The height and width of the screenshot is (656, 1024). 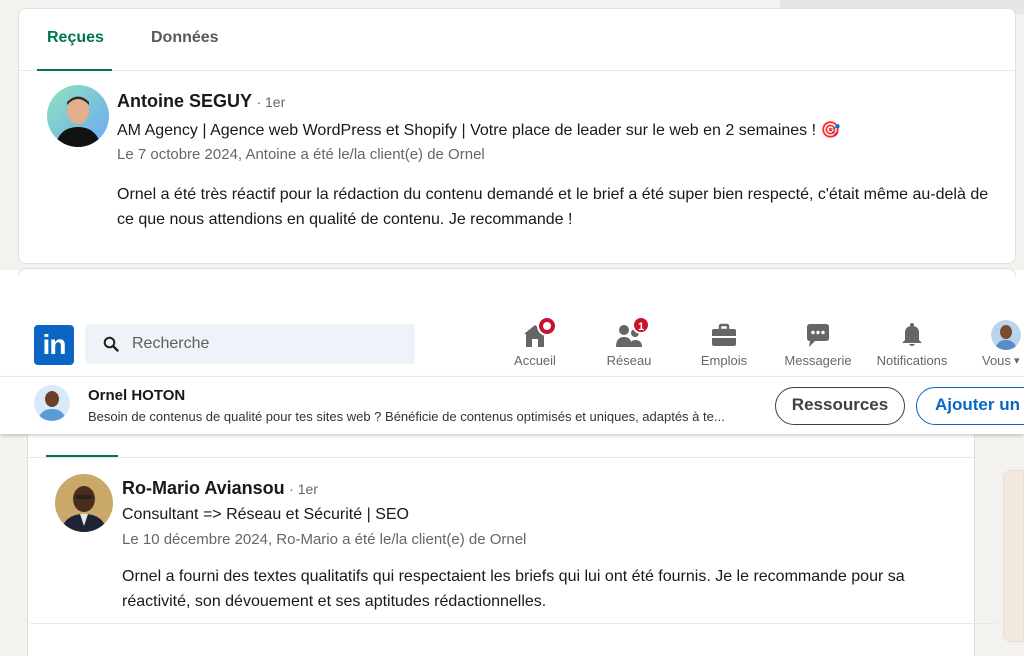 I want to click on nav-me: Vous ▾, so click(x=992, y=346).